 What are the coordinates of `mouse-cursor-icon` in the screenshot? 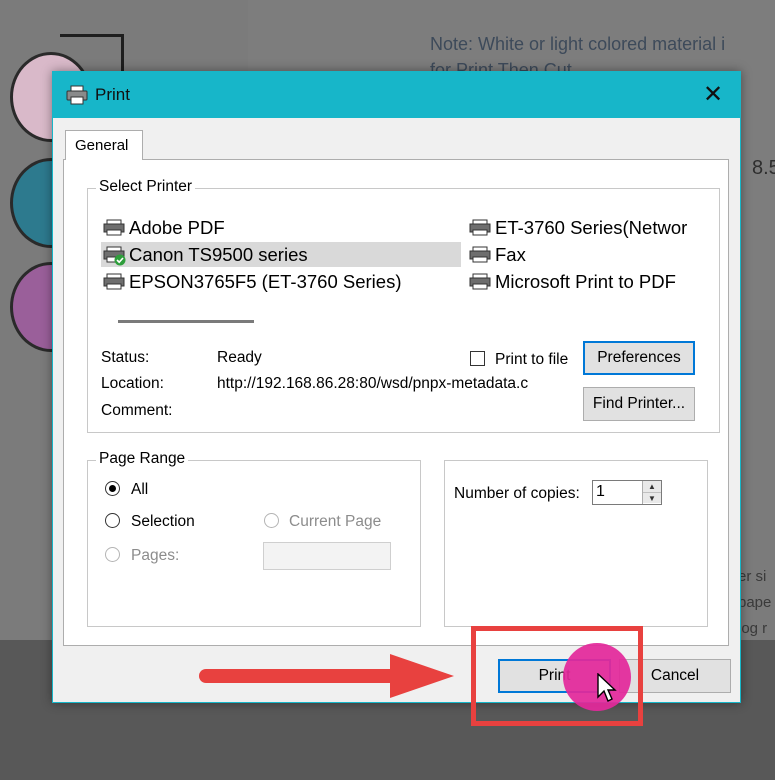 It's located at (607, 687).